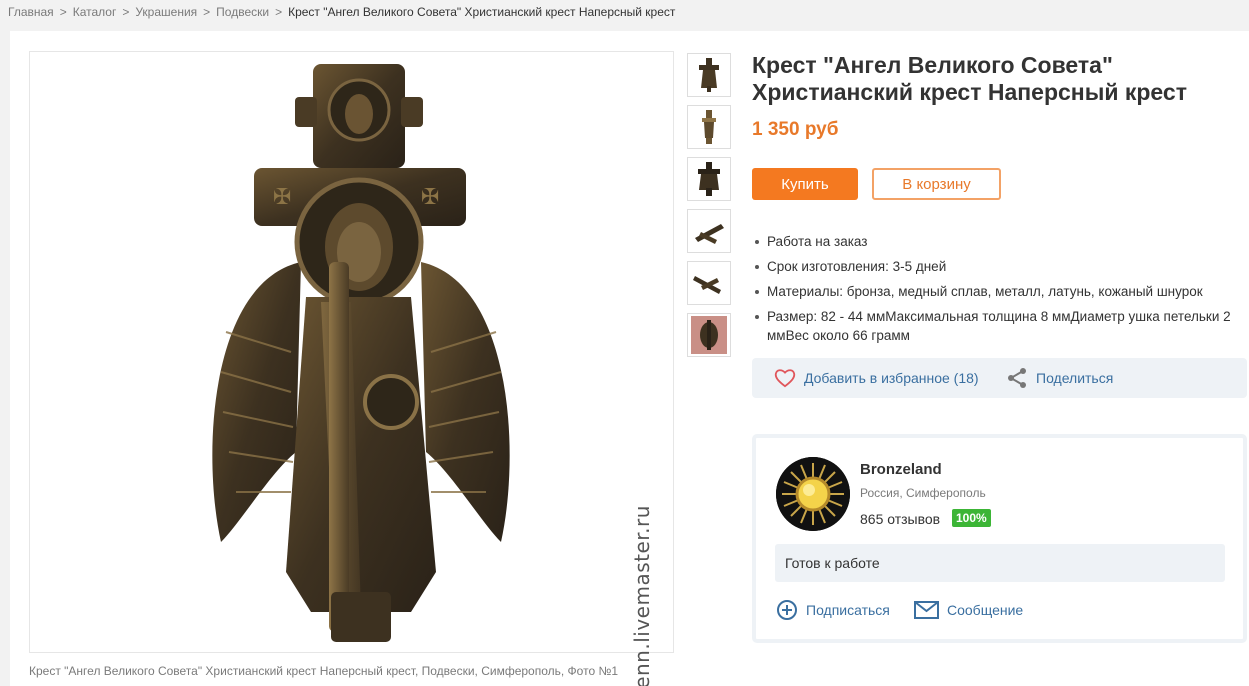  What do you see at coordinates (891, 378) in the screenshot?
I see `add-to-favorites-label: Добавить в избранное (18)` at bounding box center [891, 378].